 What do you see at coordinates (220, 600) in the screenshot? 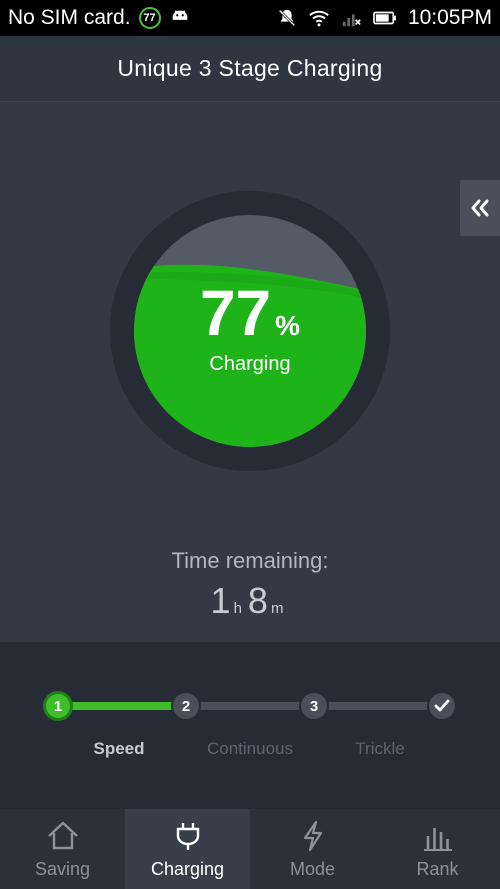
I see `hours-value: 1` at bounding box center [220, 600].